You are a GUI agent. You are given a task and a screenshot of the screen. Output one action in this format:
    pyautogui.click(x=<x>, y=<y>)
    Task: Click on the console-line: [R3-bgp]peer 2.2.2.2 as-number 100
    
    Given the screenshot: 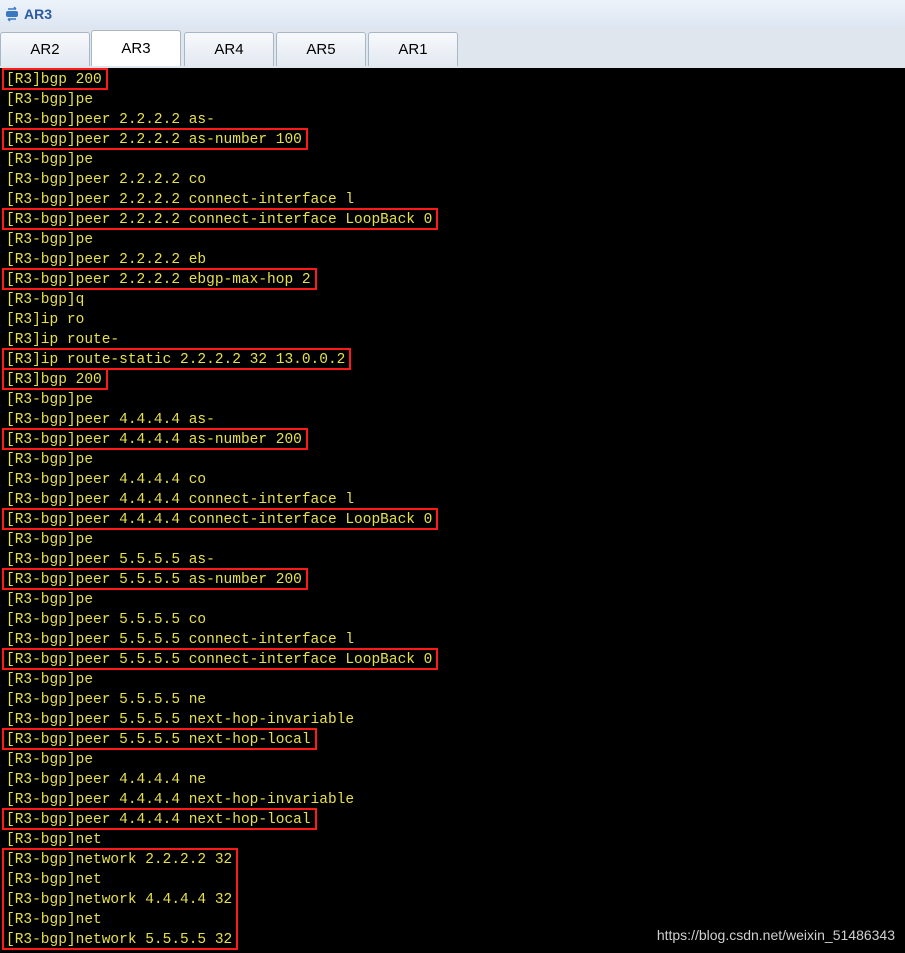 What is the action you would take?
    pyautogui.click(x=154, y=140)
    